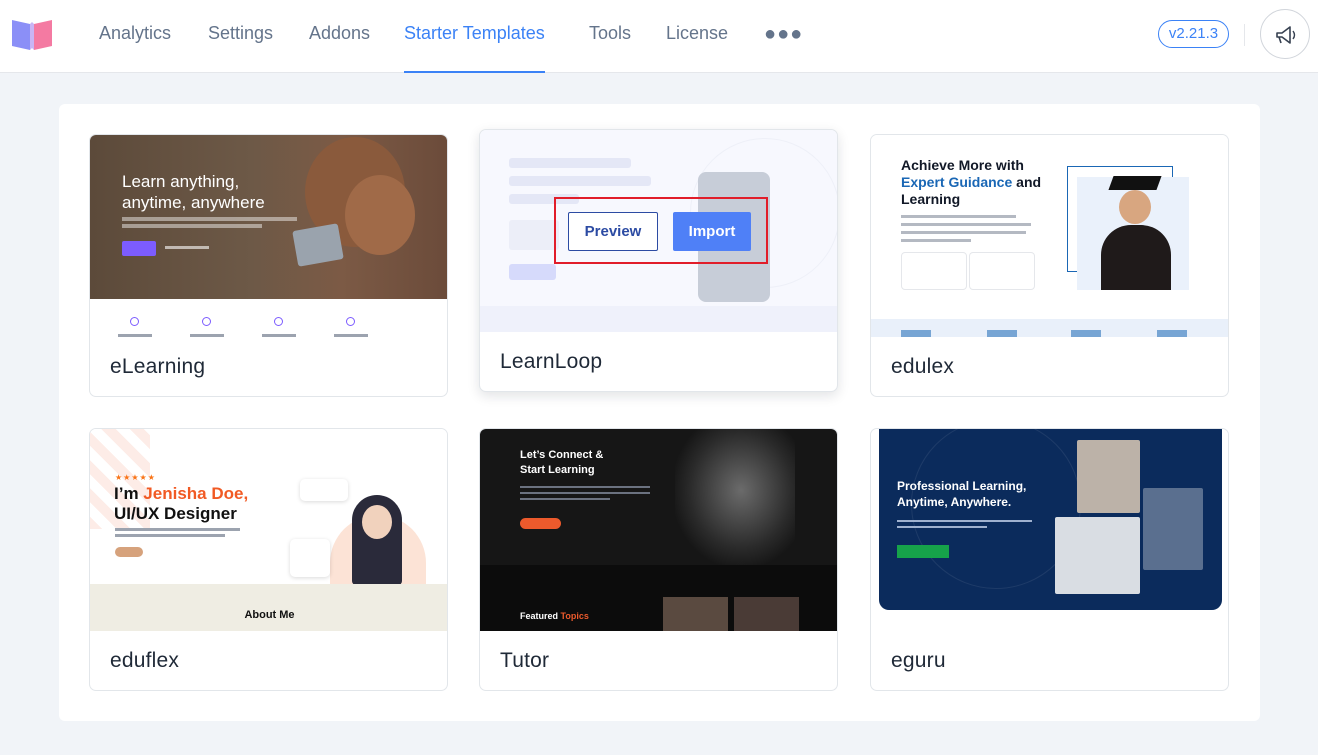  I want to click on template-title: eguru, so click(918, 660).